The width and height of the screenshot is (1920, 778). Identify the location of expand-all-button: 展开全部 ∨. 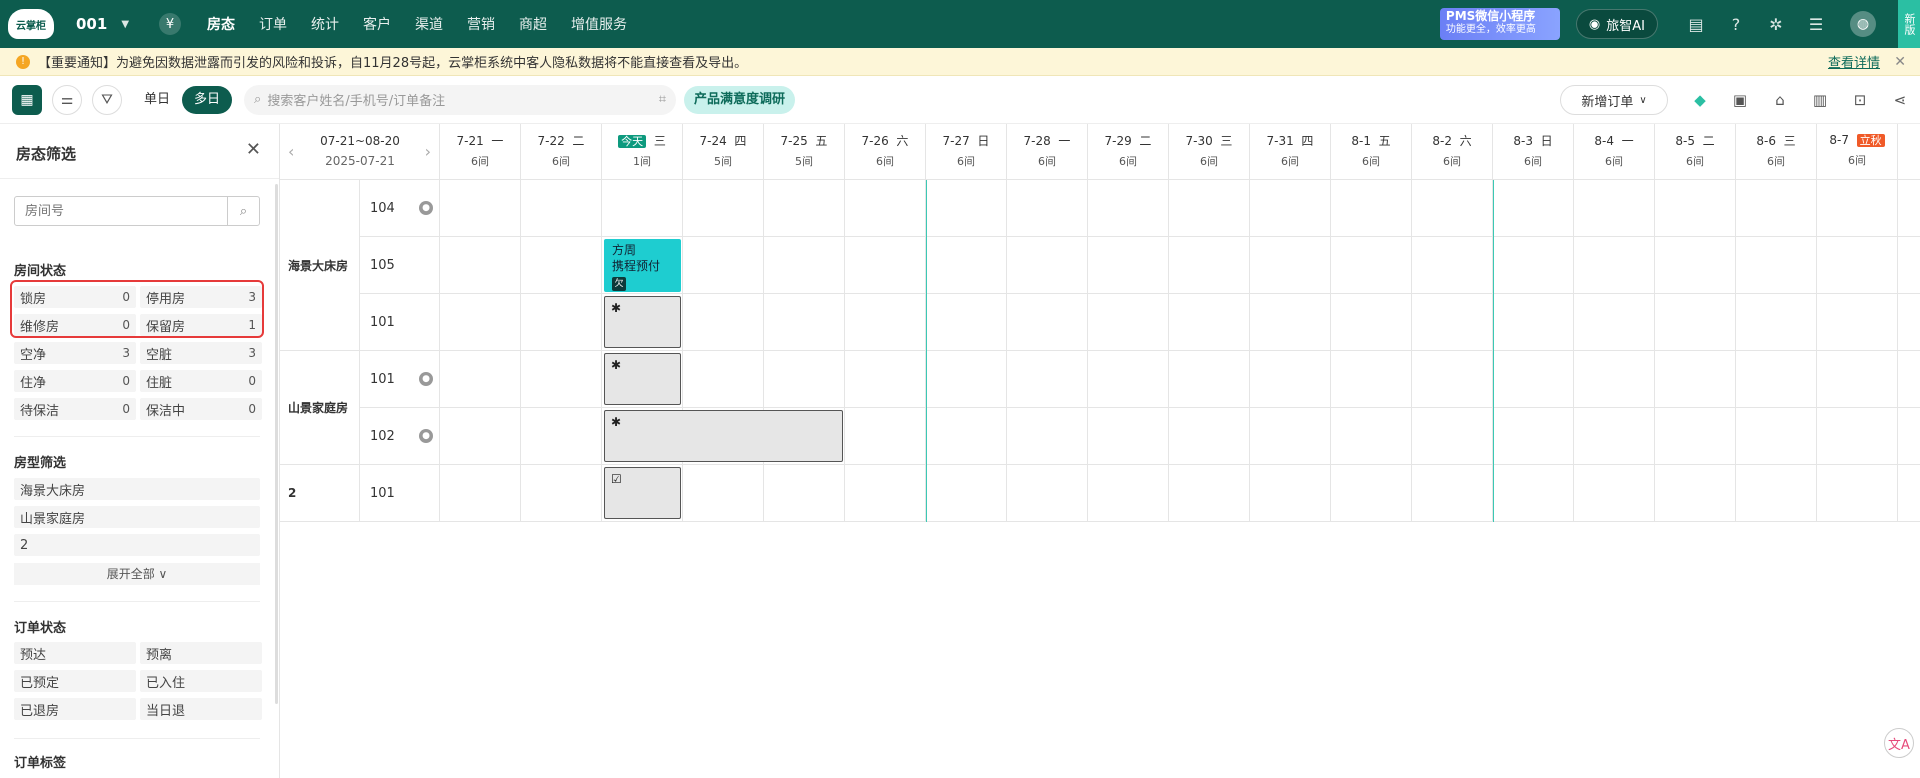
(137, 574).